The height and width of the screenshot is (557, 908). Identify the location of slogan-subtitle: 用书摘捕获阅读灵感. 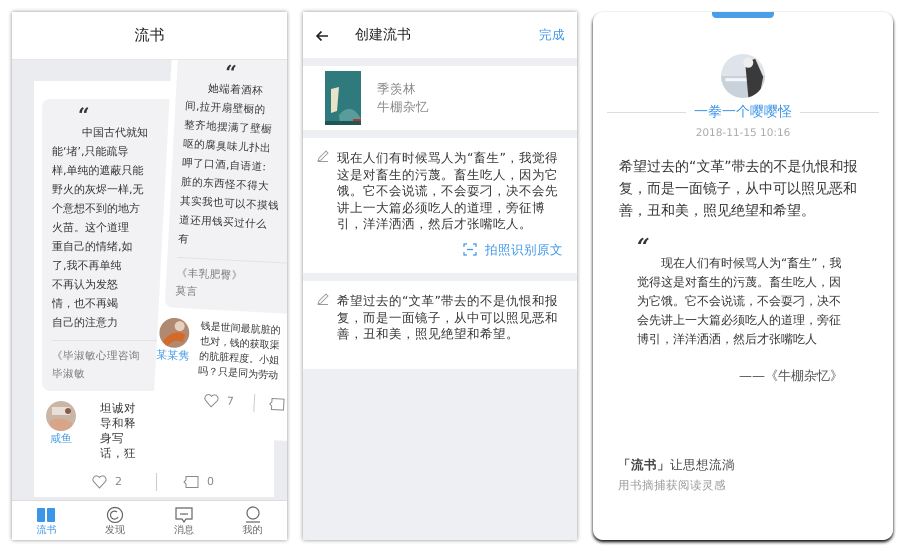
(671, 485).